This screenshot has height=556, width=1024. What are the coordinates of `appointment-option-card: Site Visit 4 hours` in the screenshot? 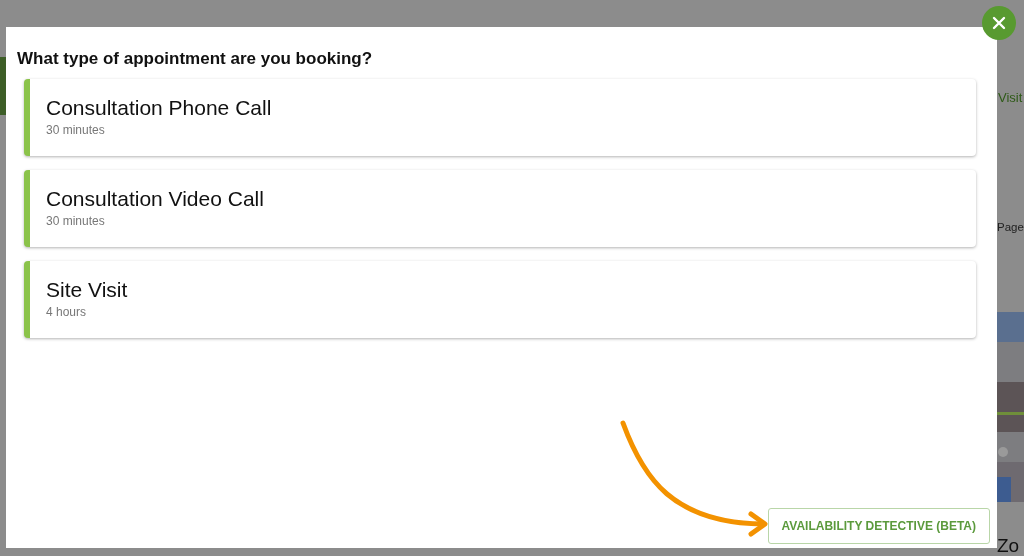 It's located at (500, 299).